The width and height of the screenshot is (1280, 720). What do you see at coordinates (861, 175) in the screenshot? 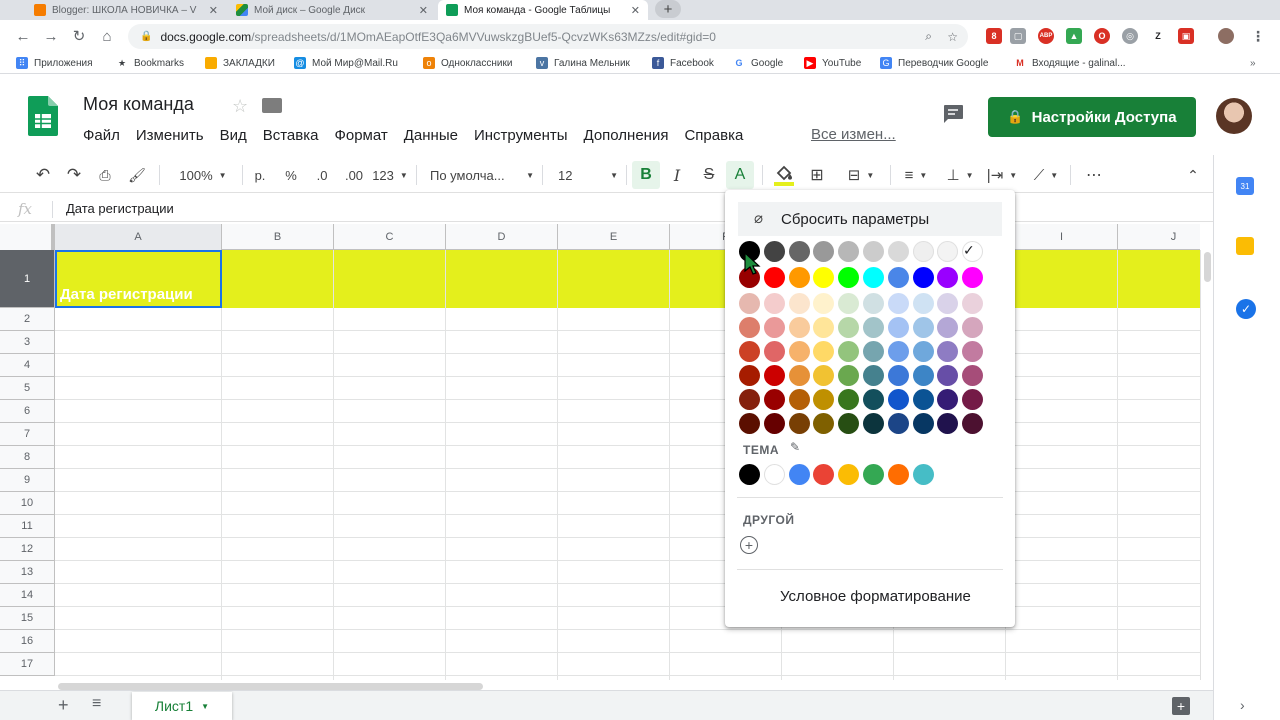
I see `merge-cells-button: ⊟ ▼` at bounding box center [861, 175].